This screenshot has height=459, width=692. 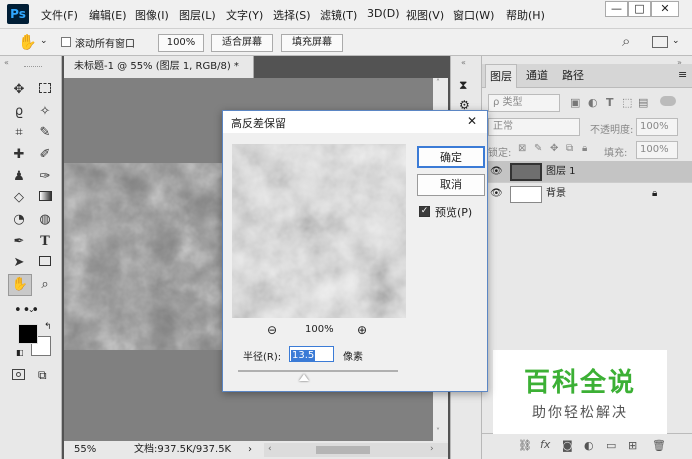 I want to click on panel-menu-icon: ≡, so click(x=682, y=74).